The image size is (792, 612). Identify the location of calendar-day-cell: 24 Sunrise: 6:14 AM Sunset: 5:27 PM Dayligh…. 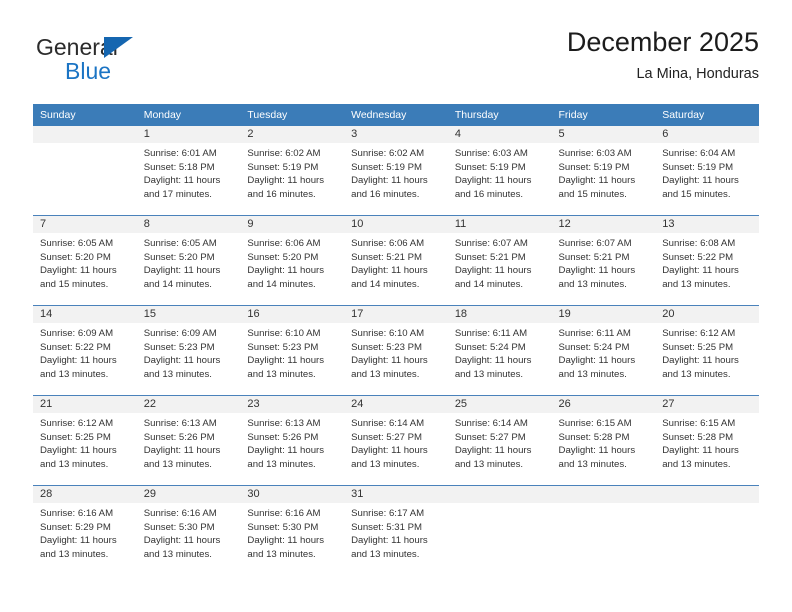
(396, 440).